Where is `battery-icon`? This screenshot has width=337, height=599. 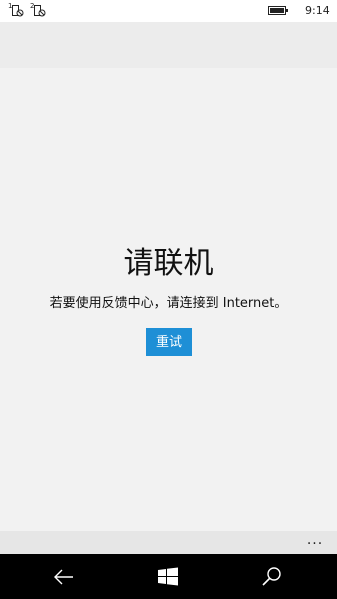
battery-icon is located at coordinates (278, 10).